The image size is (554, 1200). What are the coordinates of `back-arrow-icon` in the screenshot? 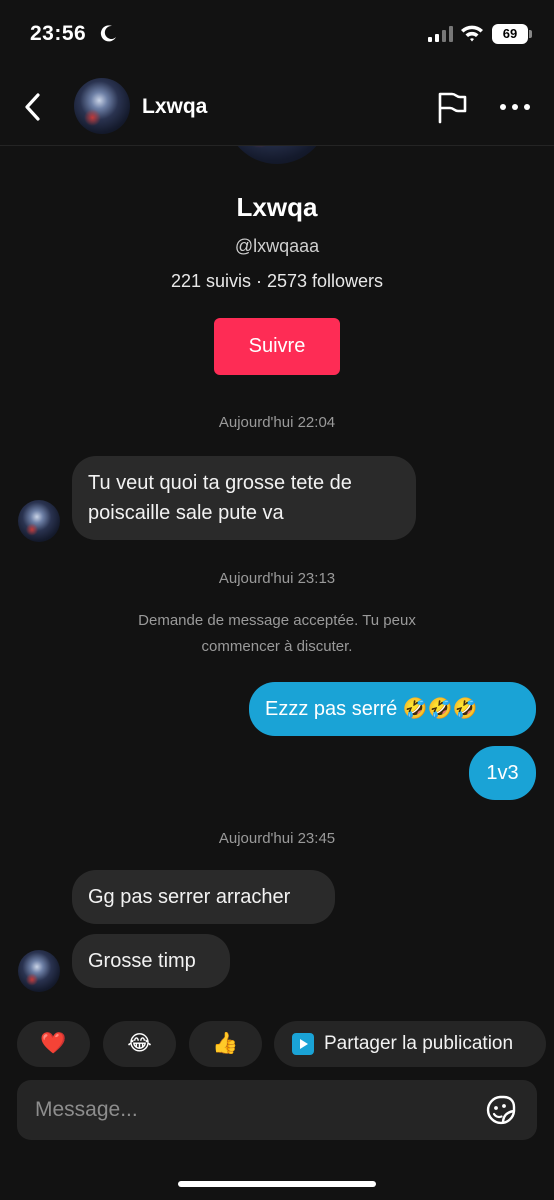 It's located at (34, 107).